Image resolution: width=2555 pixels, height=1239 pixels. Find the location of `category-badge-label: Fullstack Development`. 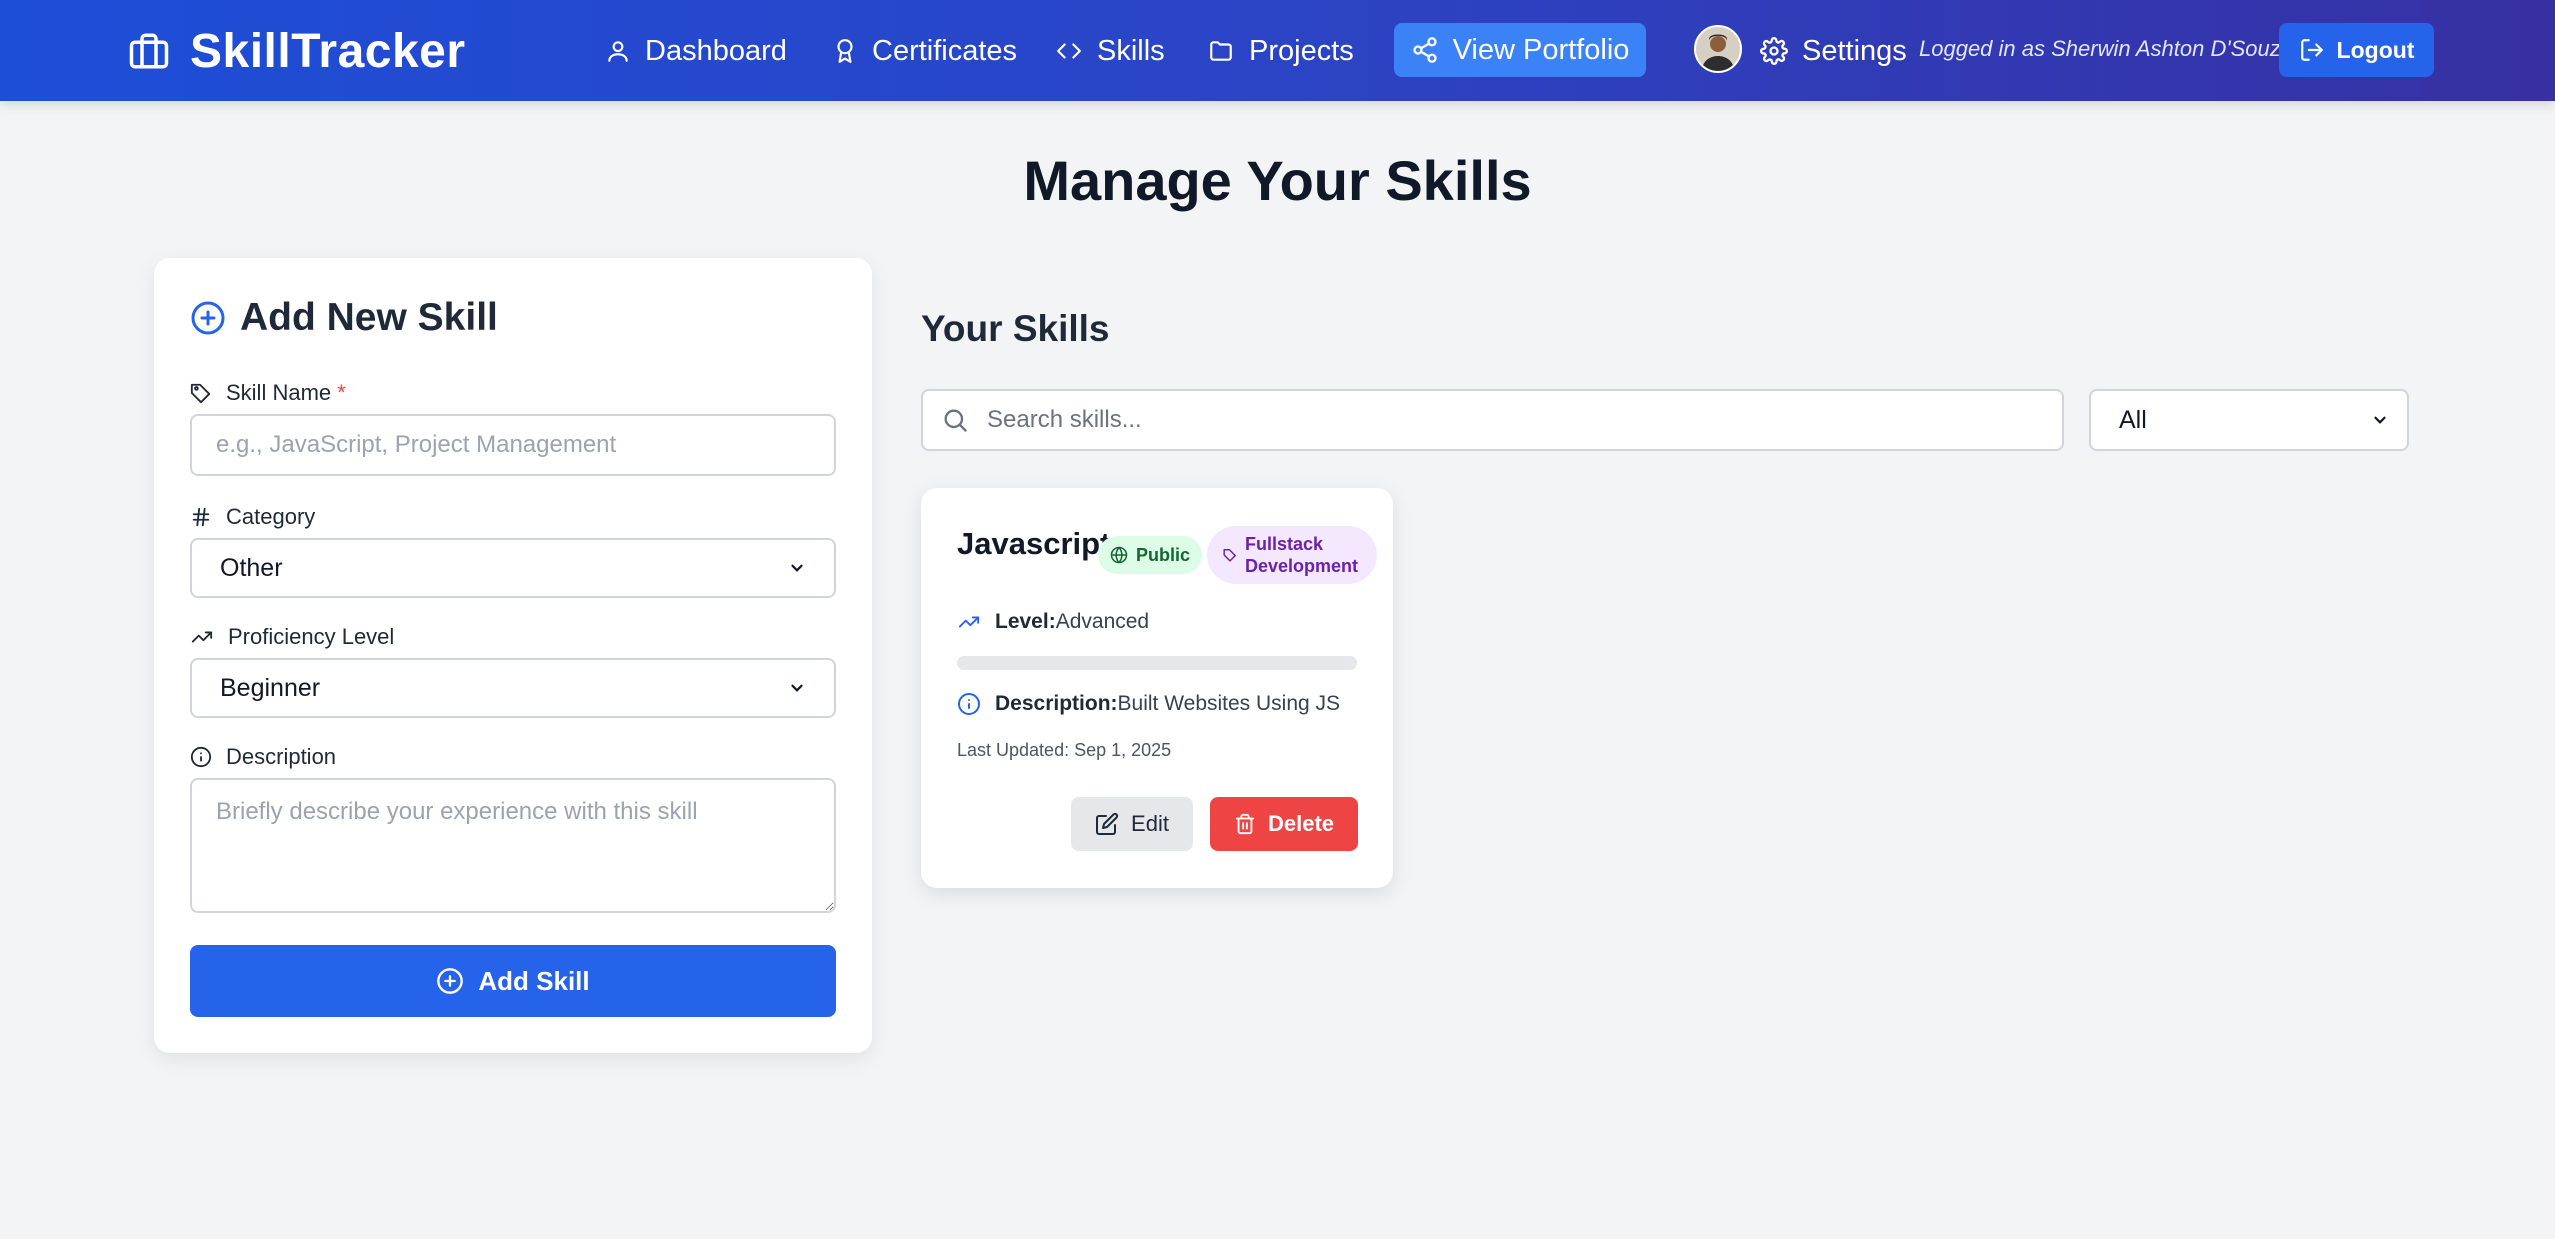

category-badge-label: Fullstack Development is located at coordinates (1302, 555).